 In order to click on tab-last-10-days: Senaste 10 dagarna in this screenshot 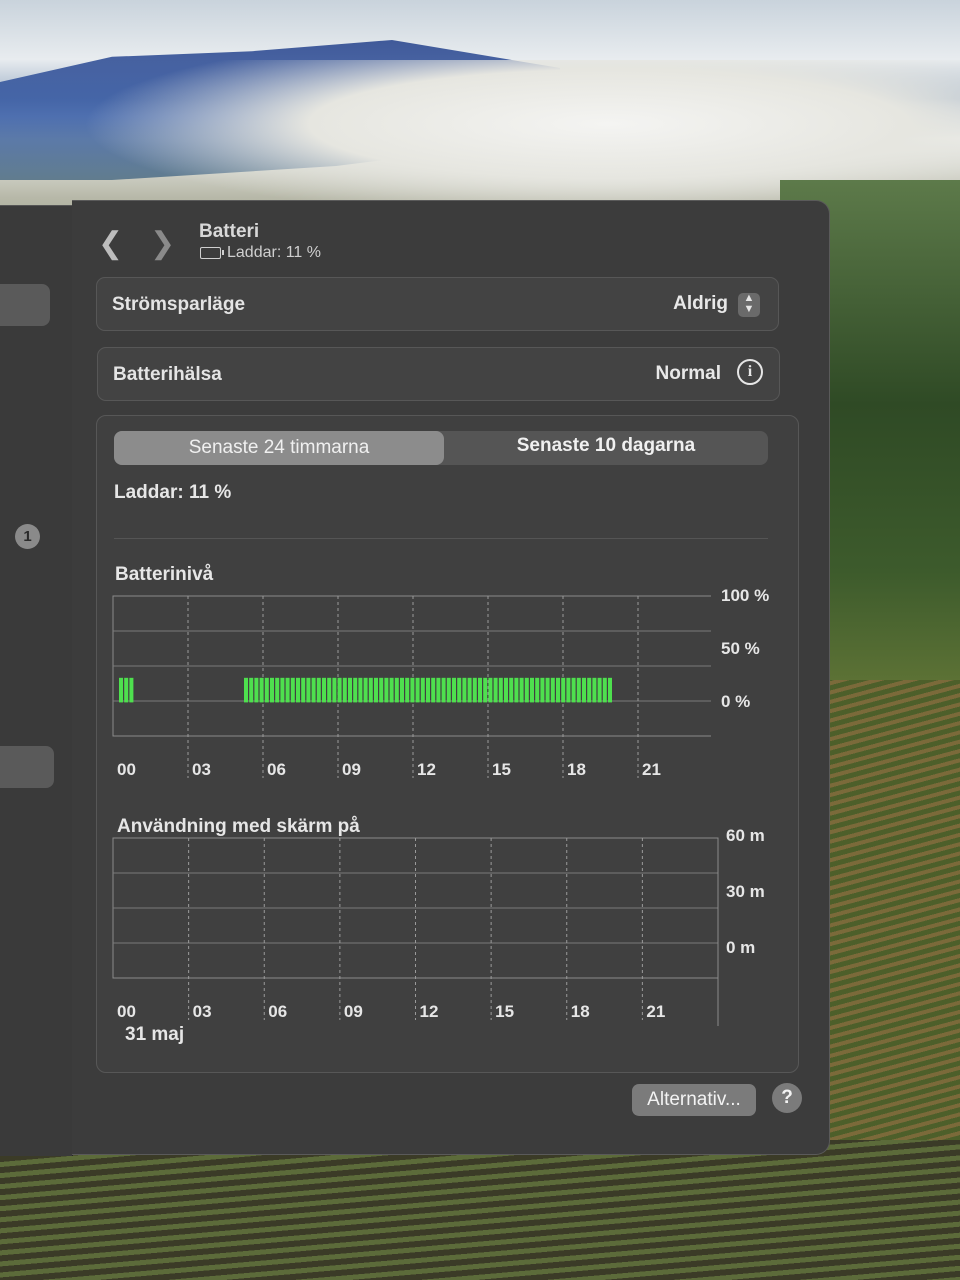, I will do `click(606, 448)`.